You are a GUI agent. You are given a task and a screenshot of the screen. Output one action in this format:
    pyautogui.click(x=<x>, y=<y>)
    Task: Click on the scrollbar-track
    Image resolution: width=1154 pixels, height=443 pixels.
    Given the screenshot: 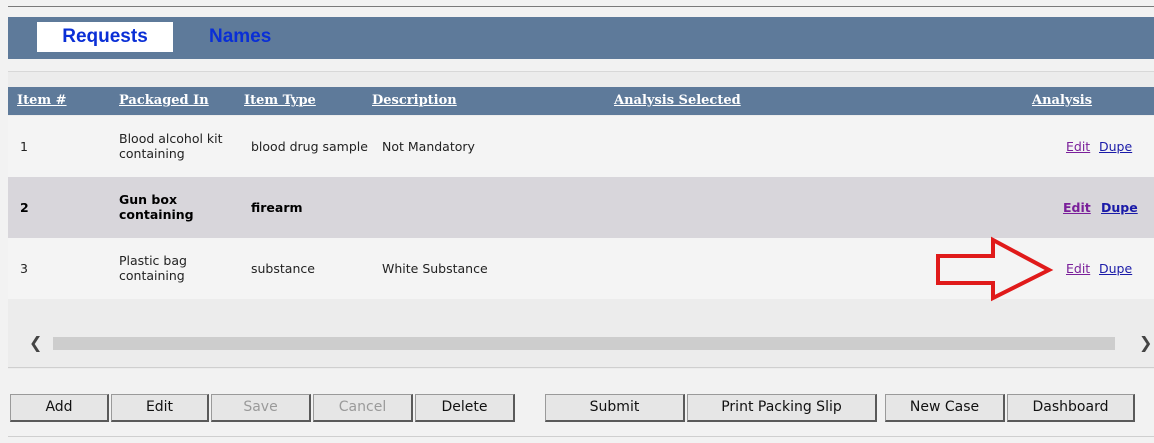 What is the action you would take?
    pyautogui.click(x=584, y=343)
    